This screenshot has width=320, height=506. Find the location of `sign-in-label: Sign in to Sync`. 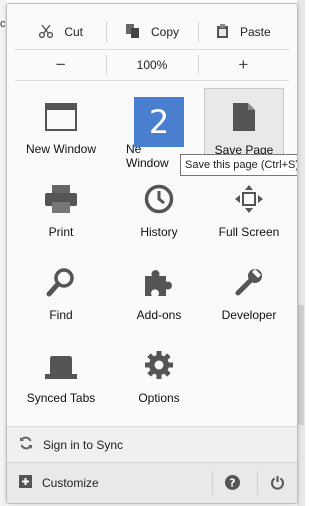

sign-in-label: Sign in to Sync is located at coordinates (83, 444).